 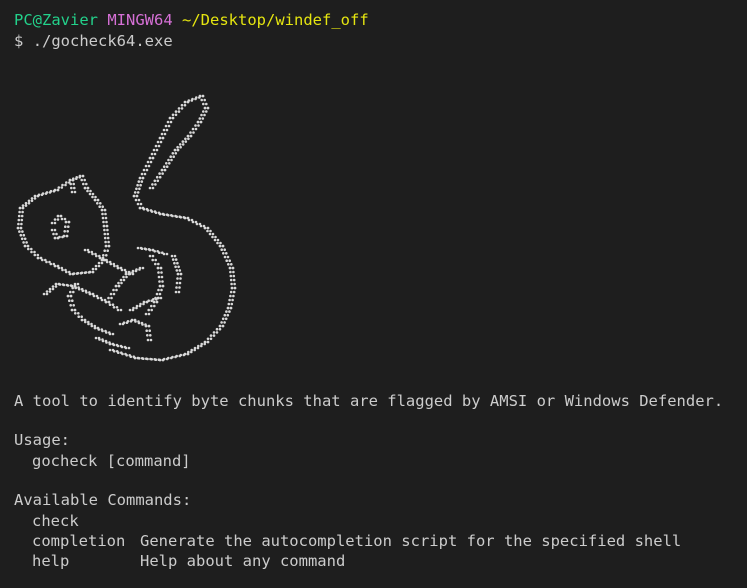 What do you see at coordinates (56, 20) in the screenshot?
I see `prompt-user-host: PC@Zavier` at bounding box center [56, 20].